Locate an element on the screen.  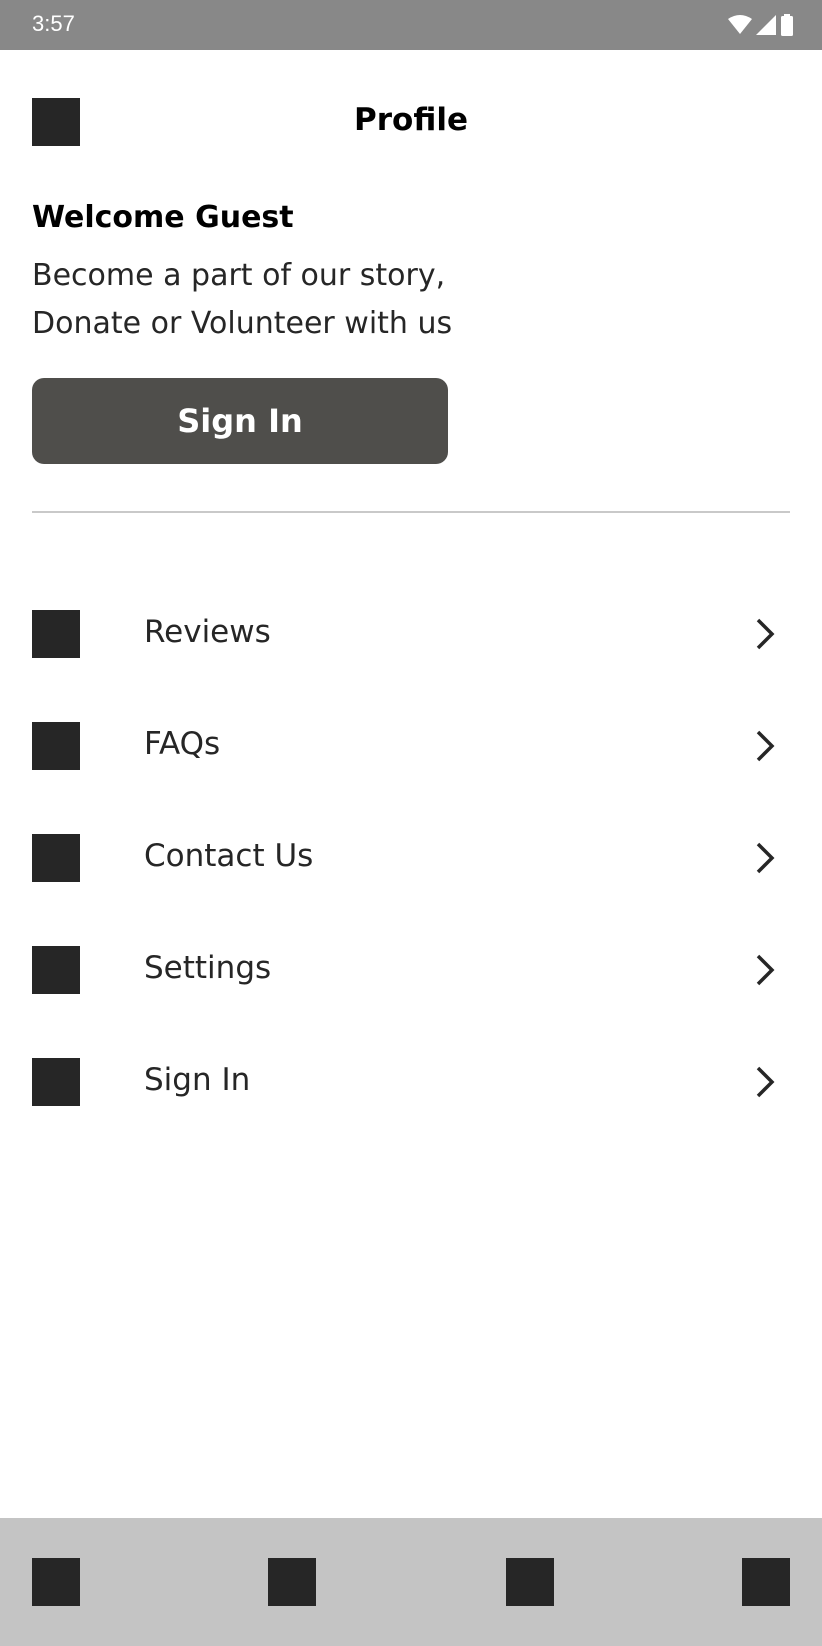
page-title-text: Profile is located at coordinates (411, 120).